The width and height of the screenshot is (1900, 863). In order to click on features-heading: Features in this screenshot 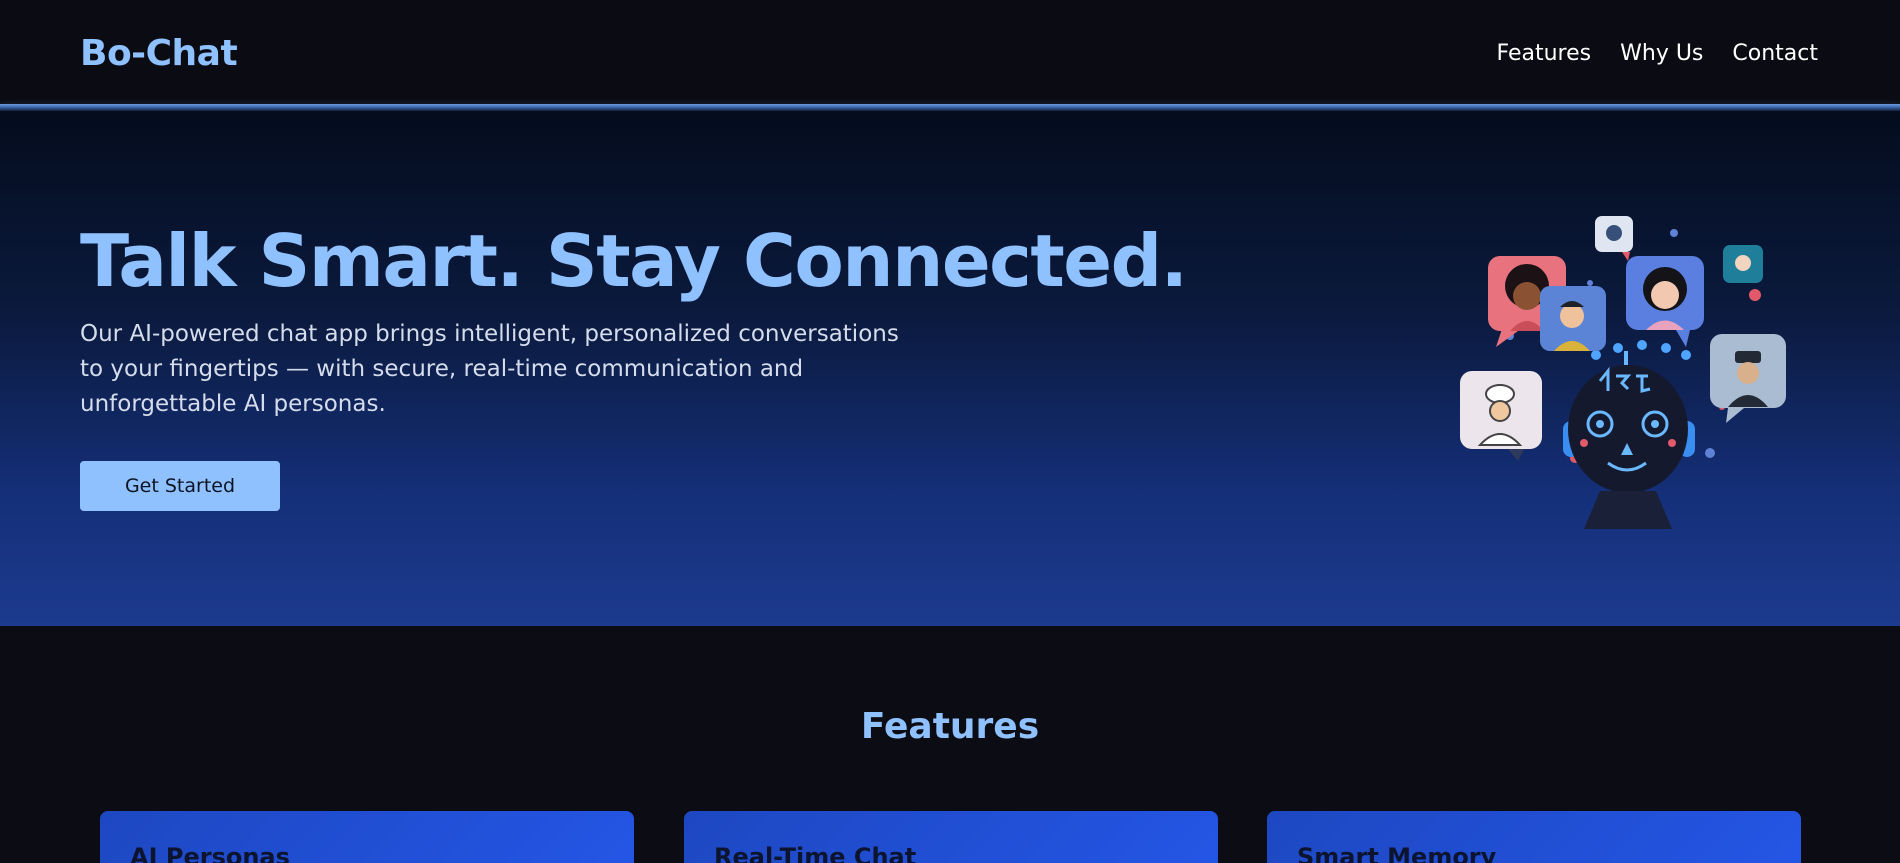, I will do `click(950, 726)`.